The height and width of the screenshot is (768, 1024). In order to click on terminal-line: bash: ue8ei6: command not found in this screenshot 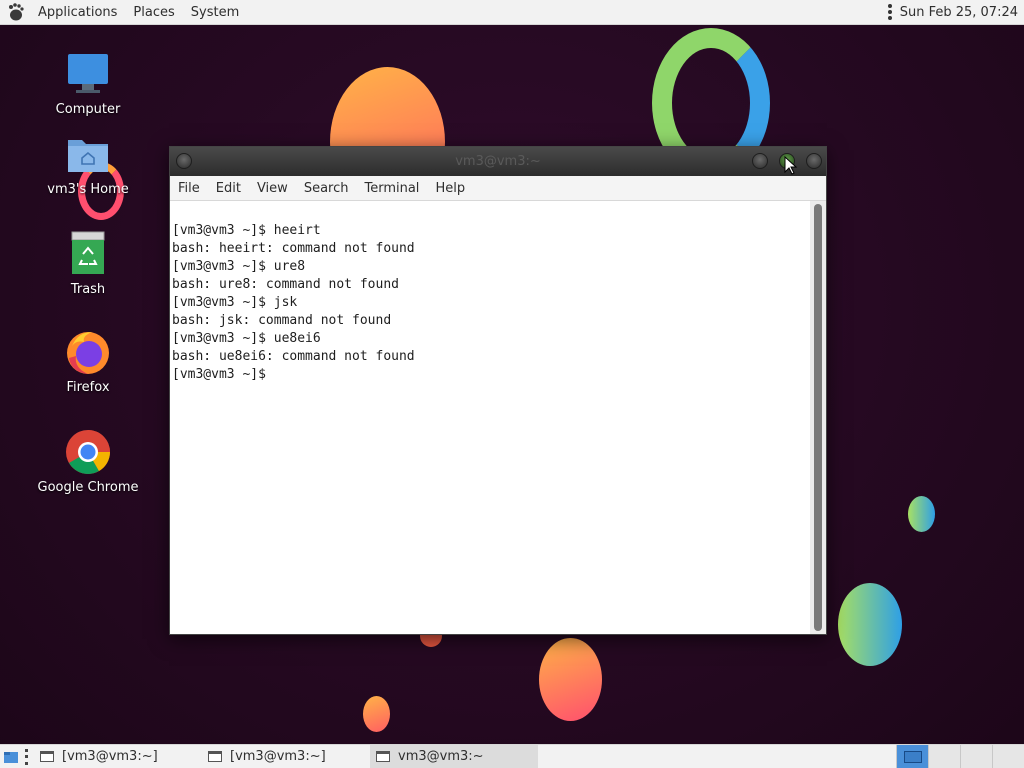, I will do `click(293, 356)`.